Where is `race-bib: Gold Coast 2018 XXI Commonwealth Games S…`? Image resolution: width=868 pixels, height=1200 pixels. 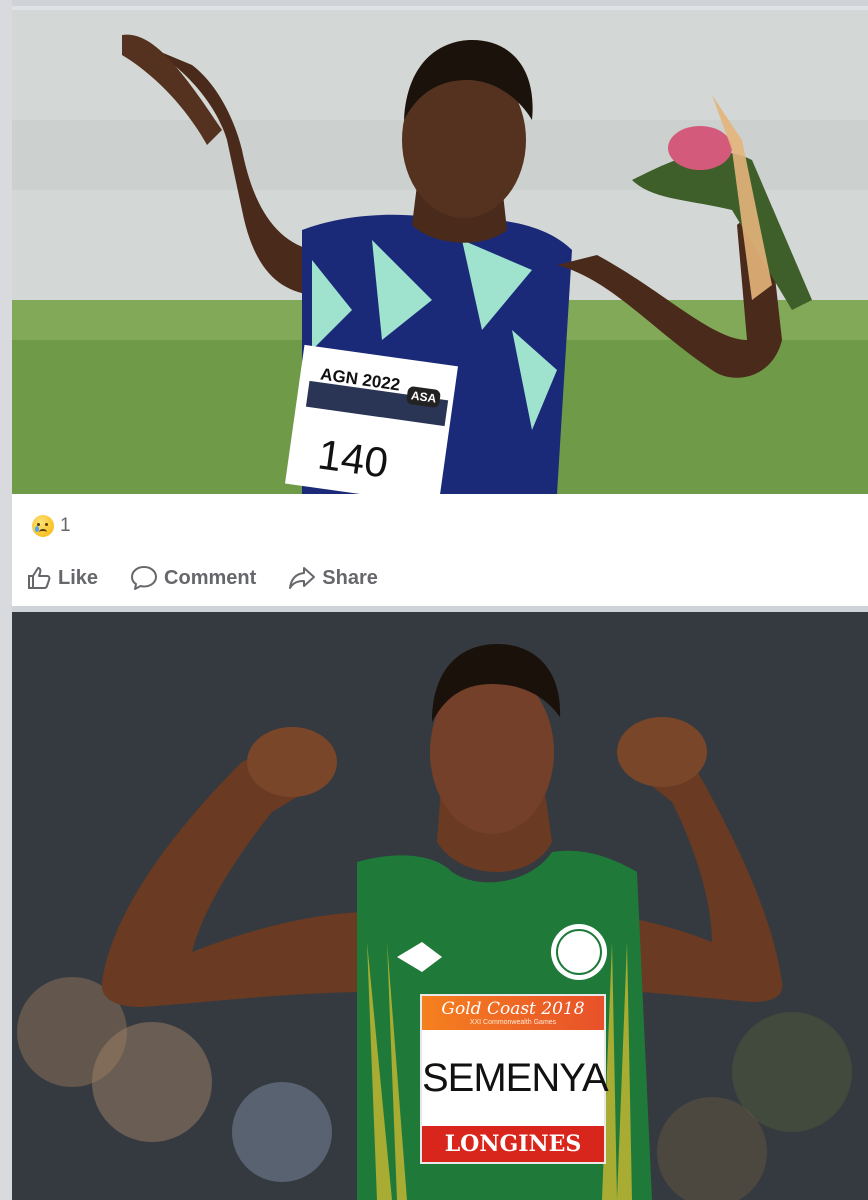 race-bib: Gold Coast 2018 XXI Commonwealth Games S… is located at coordinates (514, 1079).